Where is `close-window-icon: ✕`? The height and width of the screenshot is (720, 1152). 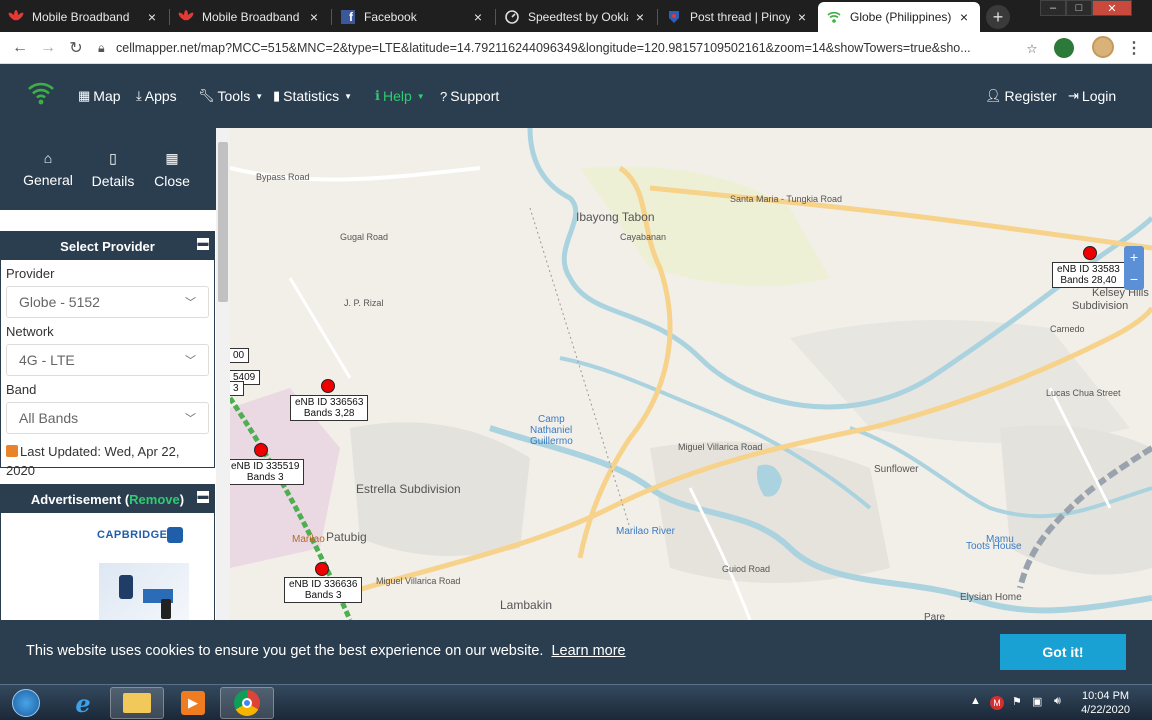 close-window-icon: ✕ is located at coordinates (1112, 8).